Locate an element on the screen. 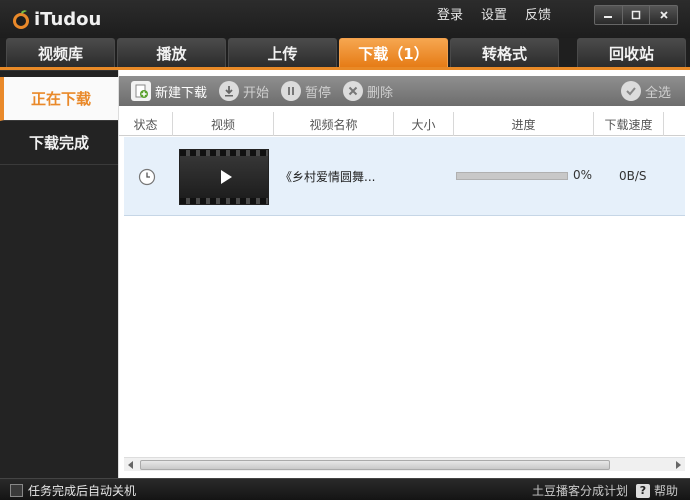 Image resolution: width=690 pixels, height=500 pixels. sidebar-item-completed: 下载完成 is located at coordinates (59, 143).